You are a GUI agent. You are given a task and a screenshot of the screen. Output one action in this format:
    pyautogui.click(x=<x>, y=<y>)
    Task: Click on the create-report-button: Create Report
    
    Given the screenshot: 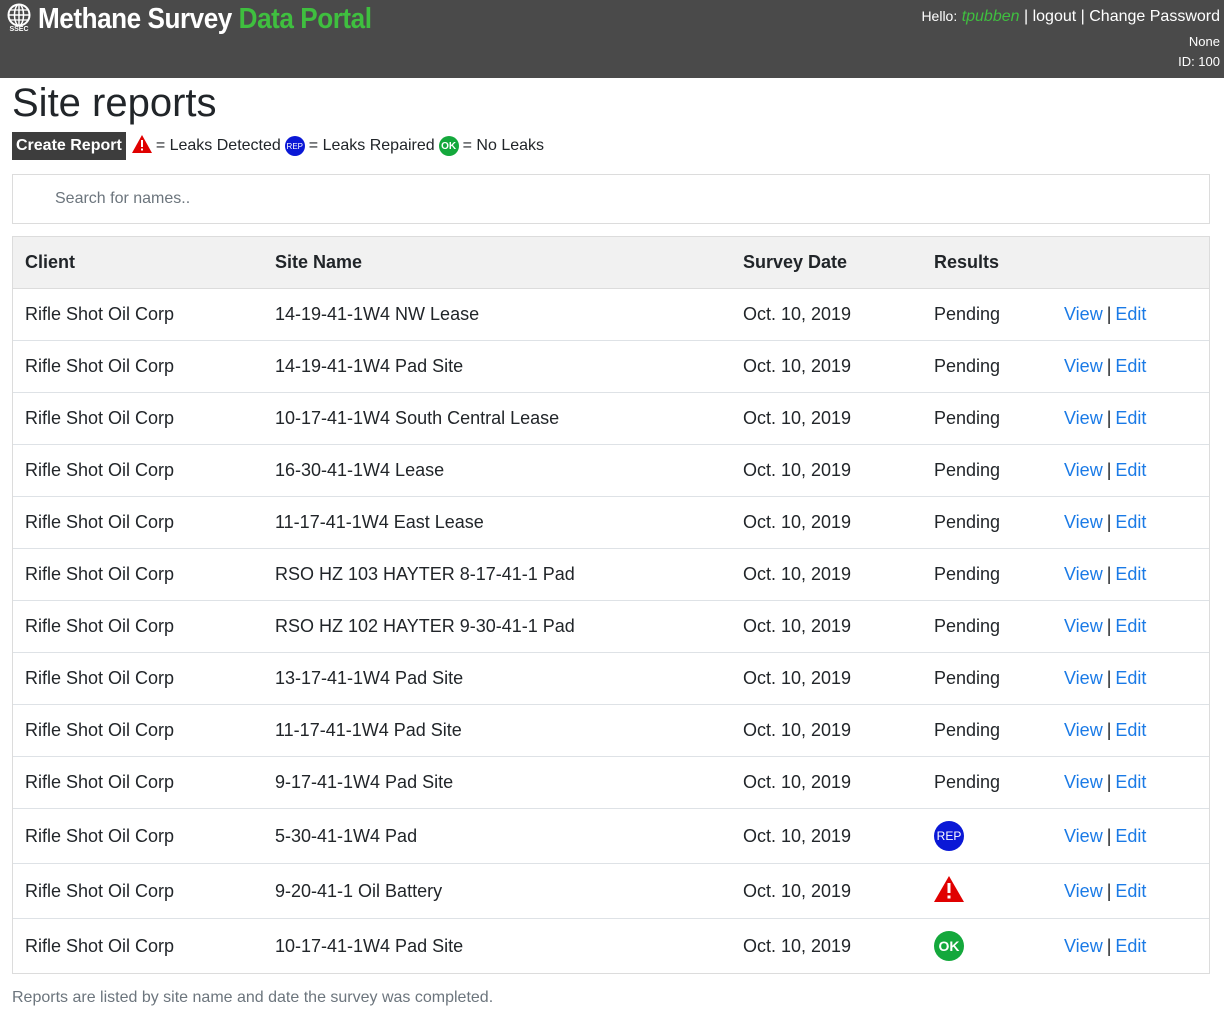 What is the action you would take?
    pyautogui.click(x=69, y=146)
    